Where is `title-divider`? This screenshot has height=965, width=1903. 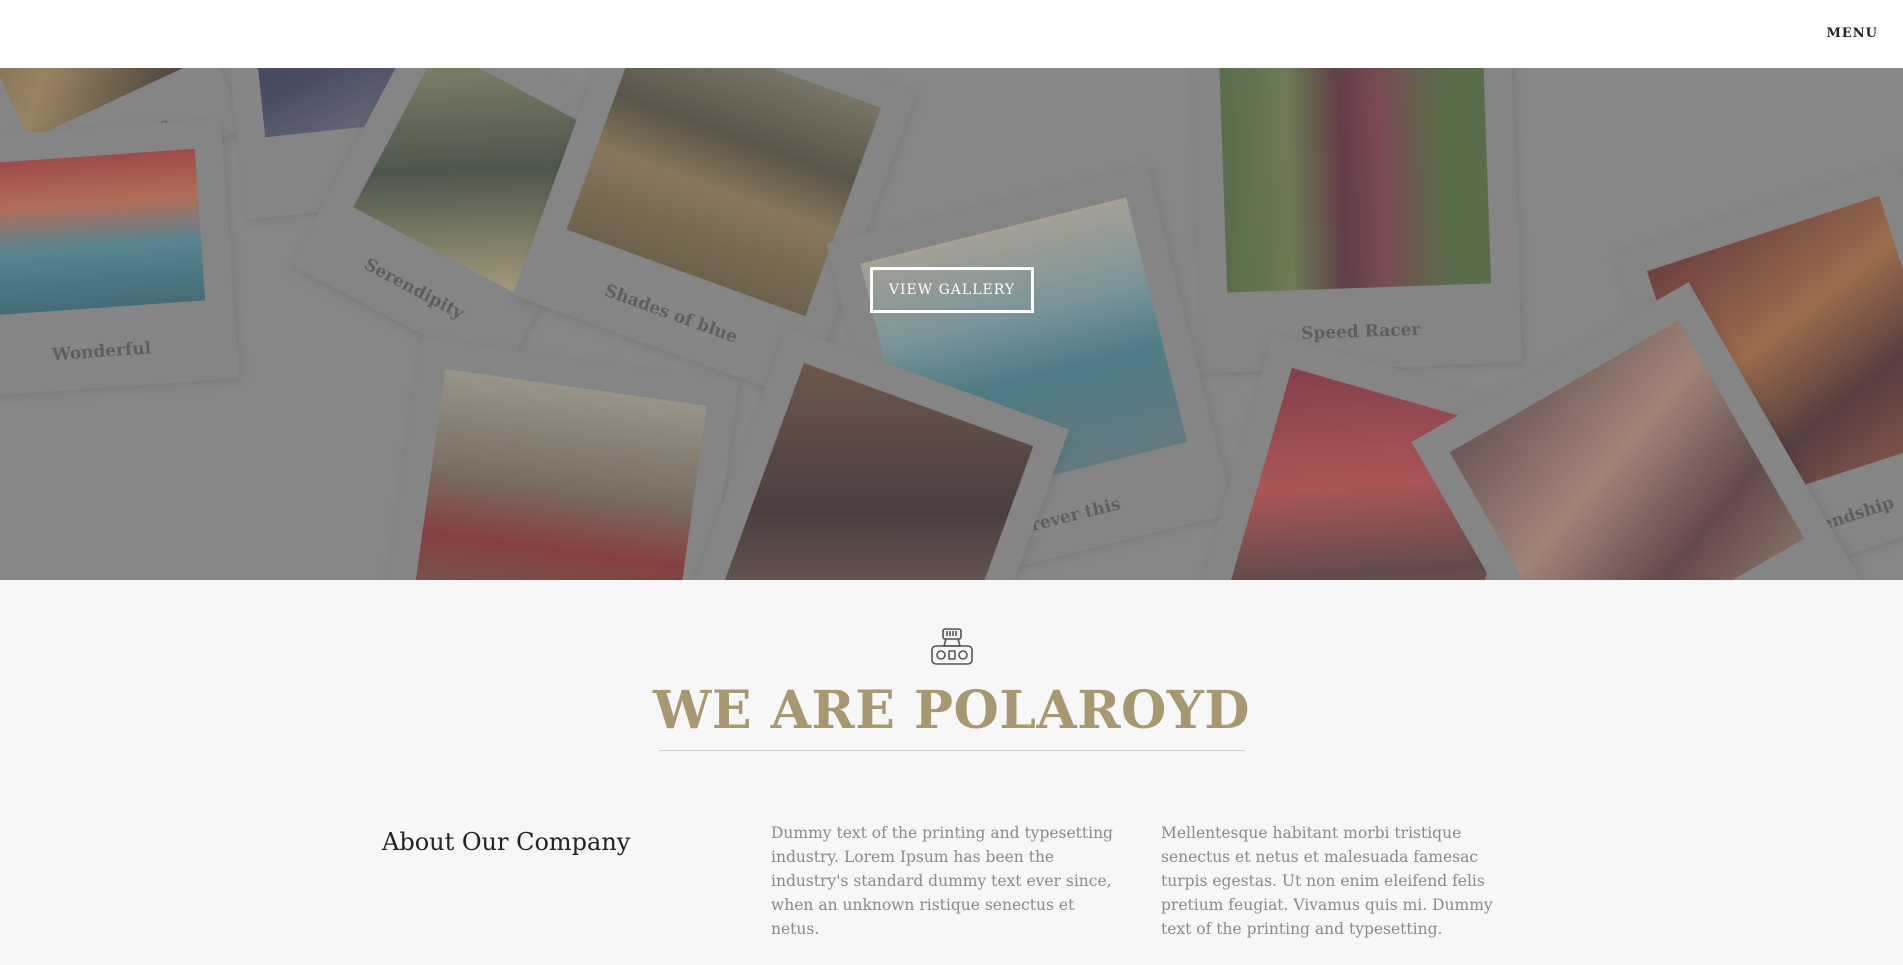
title-divider is located at coordinates (952, 750).